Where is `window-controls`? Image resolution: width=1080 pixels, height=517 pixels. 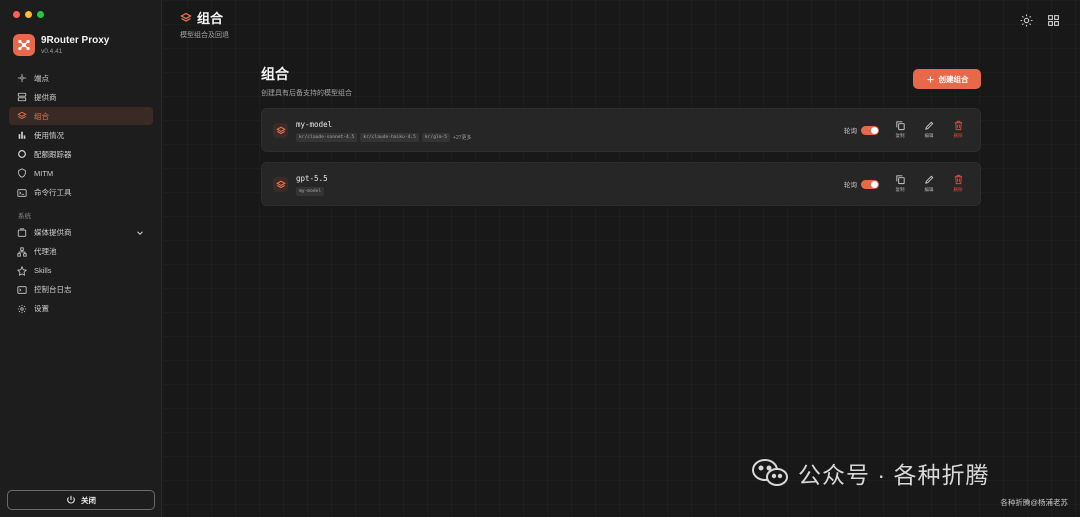
window-controls is located at coordinates (28, 14).